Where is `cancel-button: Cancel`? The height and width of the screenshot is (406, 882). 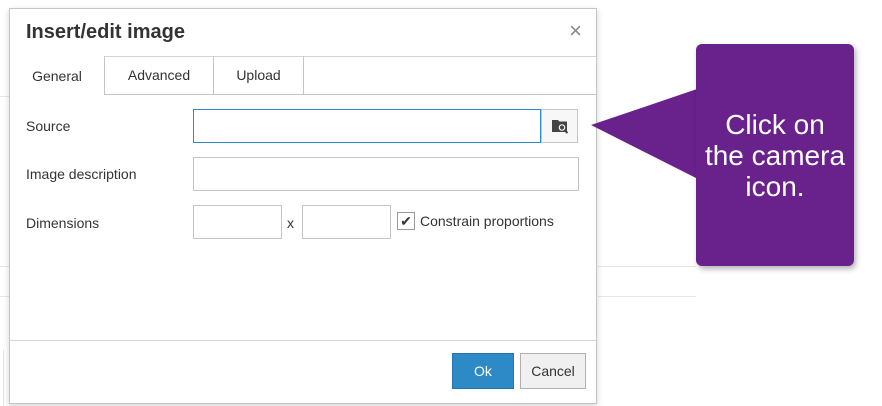
cancel-button: Cancel is located at coordinates (553, 371).